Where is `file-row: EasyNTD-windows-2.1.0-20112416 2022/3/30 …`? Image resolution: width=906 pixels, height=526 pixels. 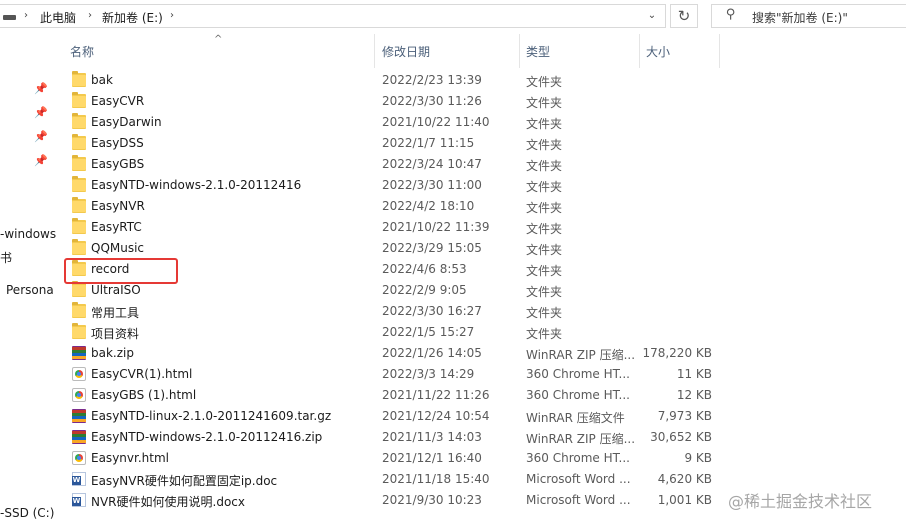
file-row: EasyNTD-windows-2.1.0-20112416 2022/3/30 … is located at coordinates (481, 185).